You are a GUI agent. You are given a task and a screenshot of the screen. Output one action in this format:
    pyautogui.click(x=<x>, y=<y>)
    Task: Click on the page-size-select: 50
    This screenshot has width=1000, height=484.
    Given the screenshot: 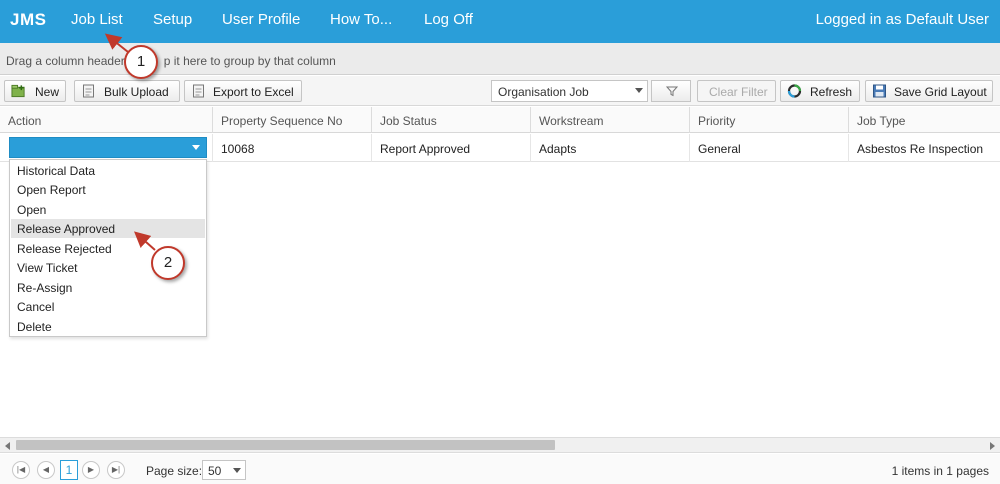 What is the action you would take?
    pyautogui.click(x=224, y=470)
    